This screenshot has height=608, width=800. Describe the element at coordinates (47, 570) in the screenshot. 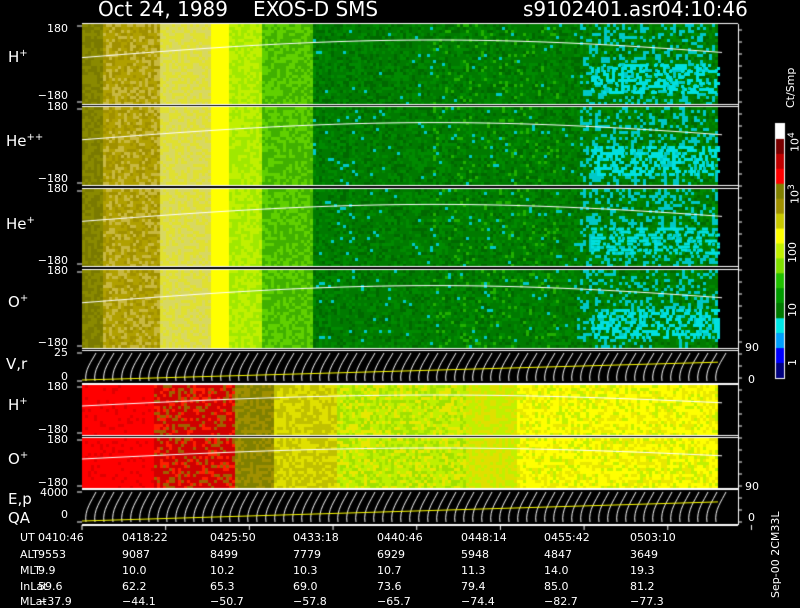

I see `table-cell: 9.9` at that location.